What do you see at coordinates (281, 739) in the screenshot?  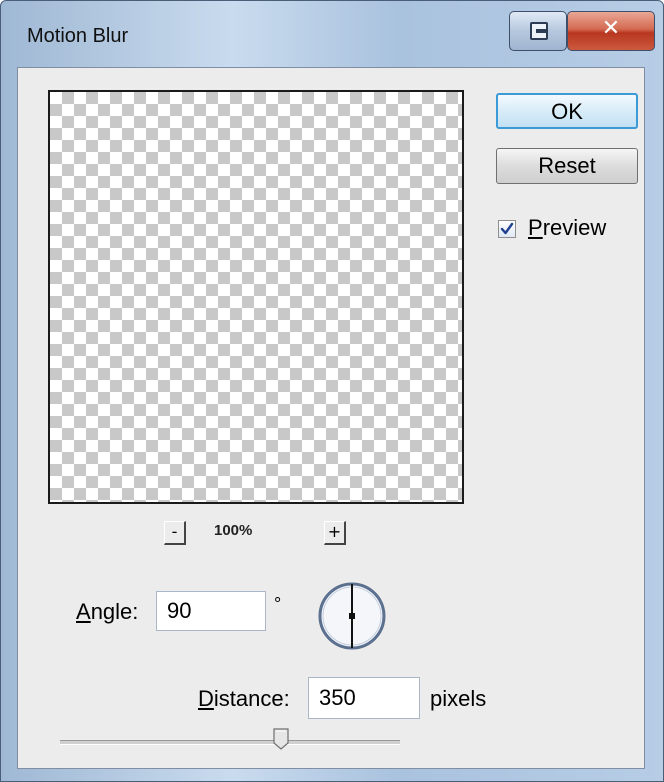 I see `distance-slider-thumb` at bounding box center [281, 739].